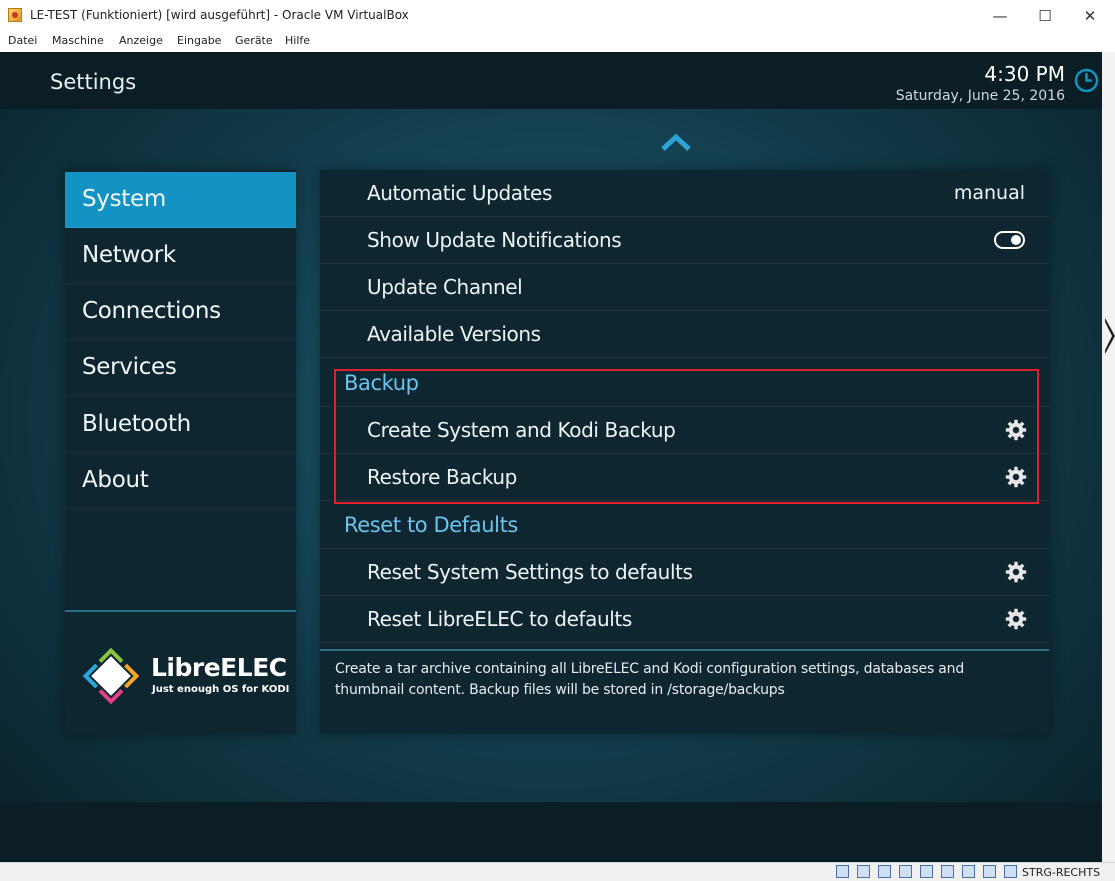 This screenshot has width=1115, height=881. I want to click on setting-label: Update Channel, so click(445, 287).